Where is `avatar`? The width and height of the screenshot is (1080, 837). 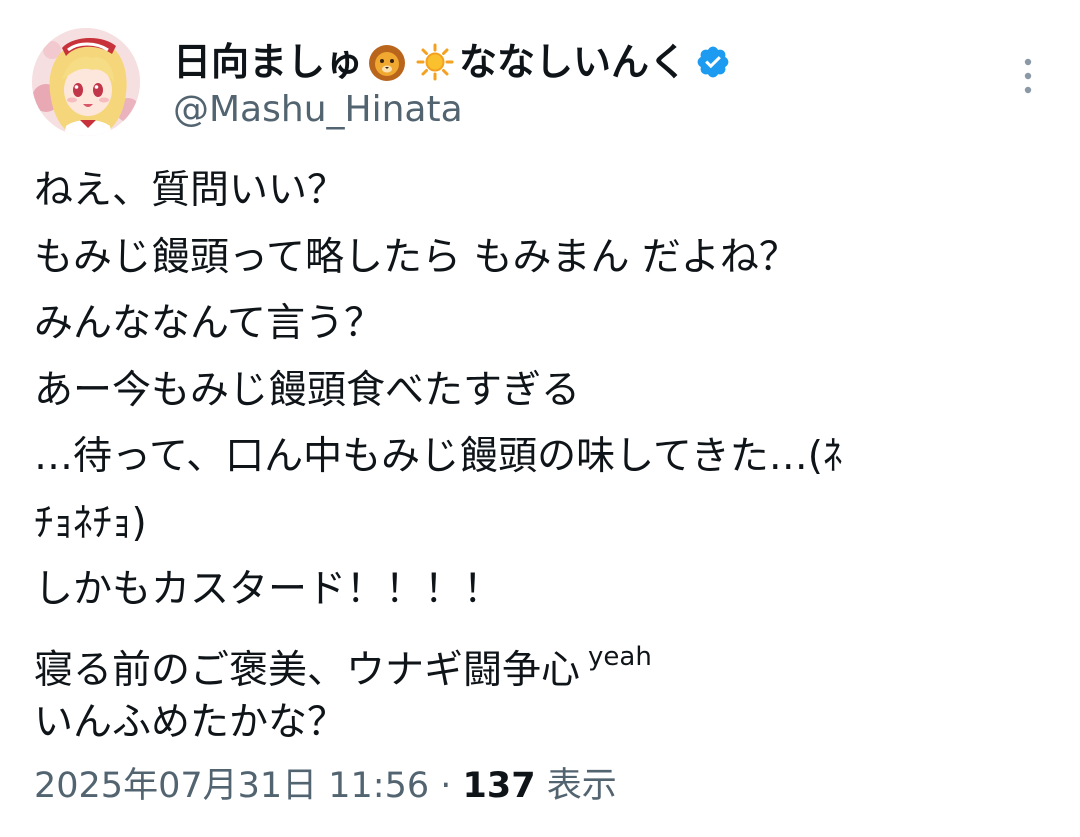 avatar is located at coordinates (86, 82).